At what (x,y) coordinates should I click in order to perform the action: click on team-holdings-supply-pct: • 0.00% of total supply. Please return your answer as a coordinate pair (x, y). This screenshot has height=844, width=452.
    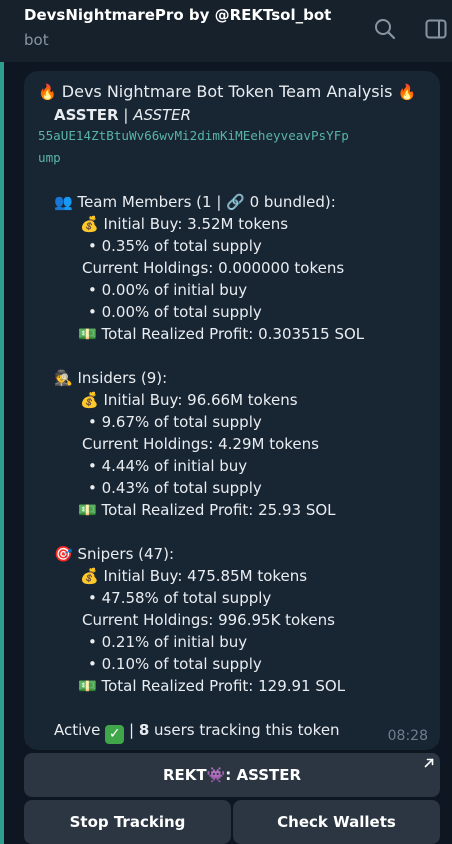
    Looking at the image, I should click on (175, 312).